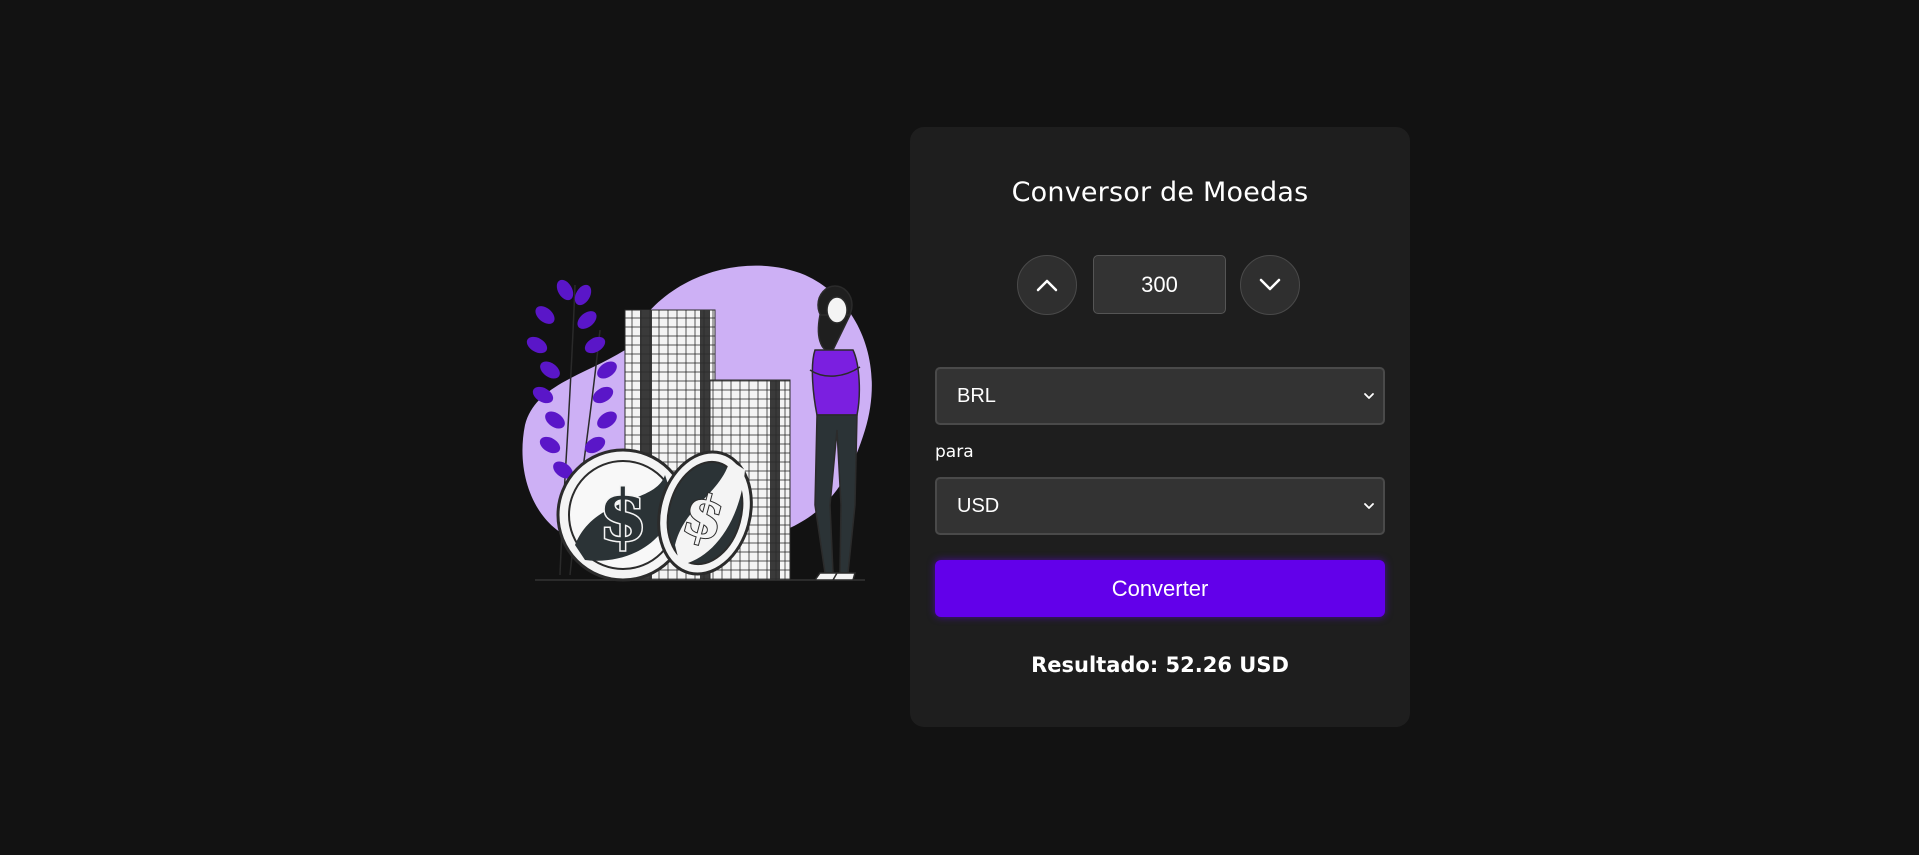 Image resolution: width=1919 pixels, height=855 pixels. I want to click on chevron-up-icon, so click(1047, 285).